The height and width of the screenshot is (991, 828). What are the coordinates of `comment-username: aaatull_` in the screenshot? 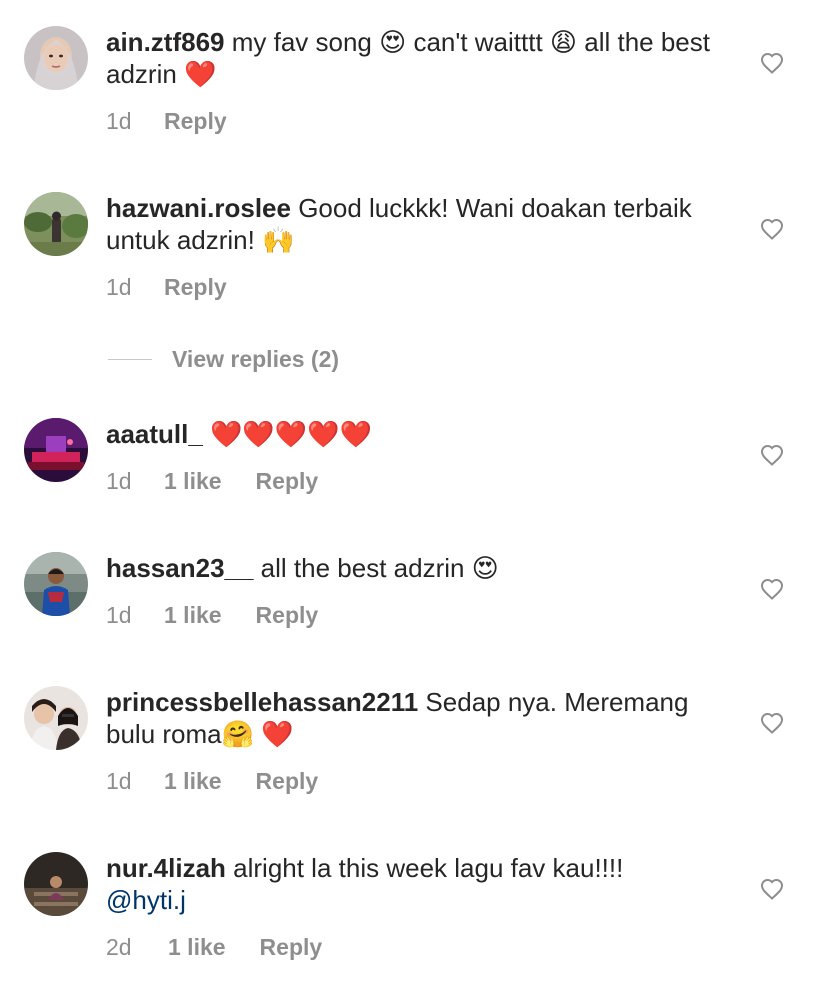 It's located at (154, 434).